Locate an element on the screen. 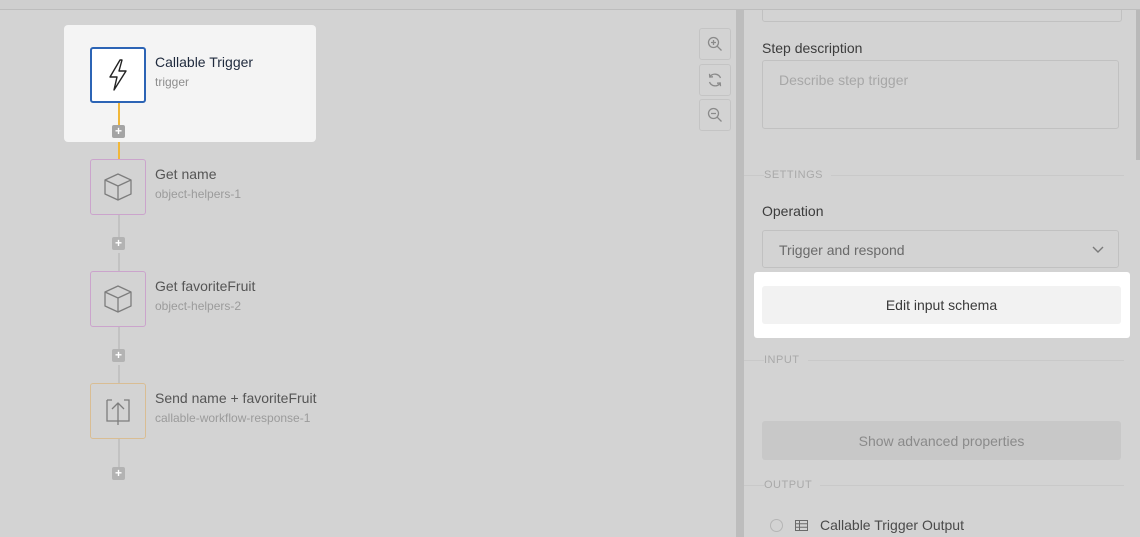 Image resolution: width=1140 pixels, height=537 pixels. lightning-icon is located at coordinates (118, 75).